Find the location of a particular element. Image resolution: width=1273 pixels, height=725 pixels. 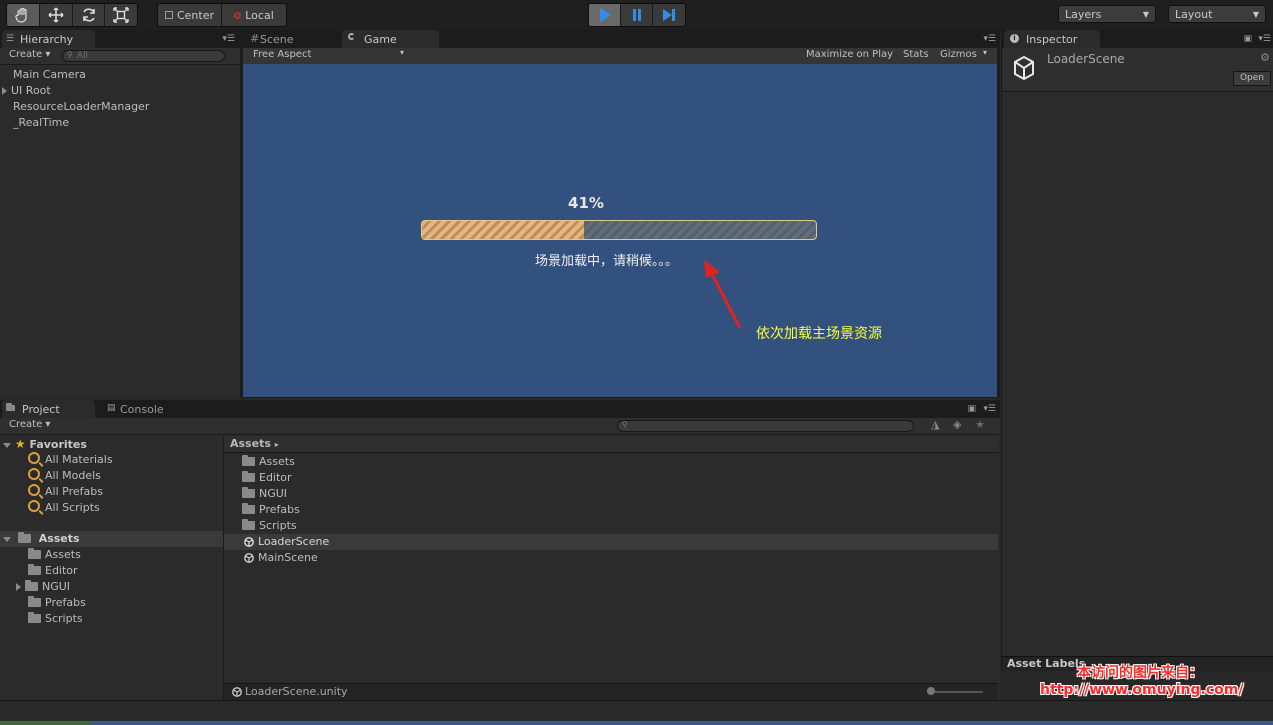

tab-project: Project is located at coordinates (48, 409).